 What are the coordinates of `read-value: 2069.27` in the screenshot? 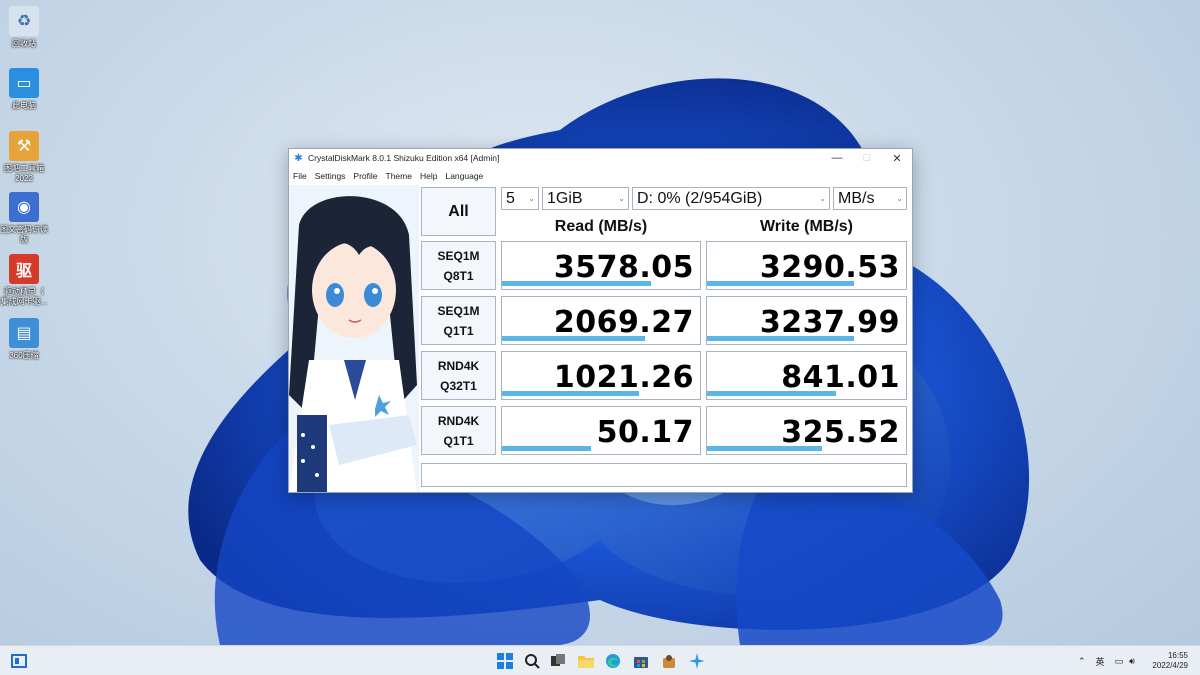 It's located at (623, 322).